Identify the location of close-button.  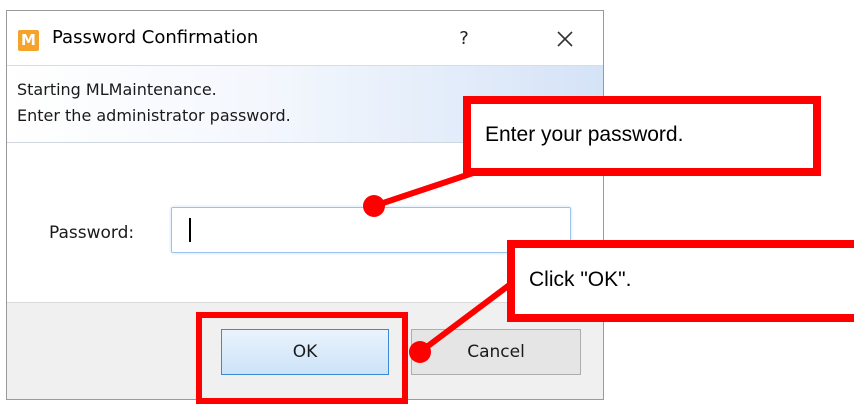
(565, 39).